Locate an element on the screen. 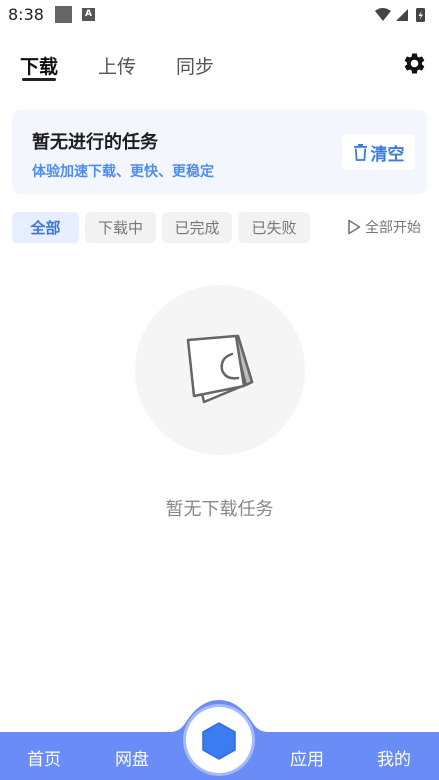 The image size is (439, 780). tab-upload: 上传 is located at coordinates (117, 65).